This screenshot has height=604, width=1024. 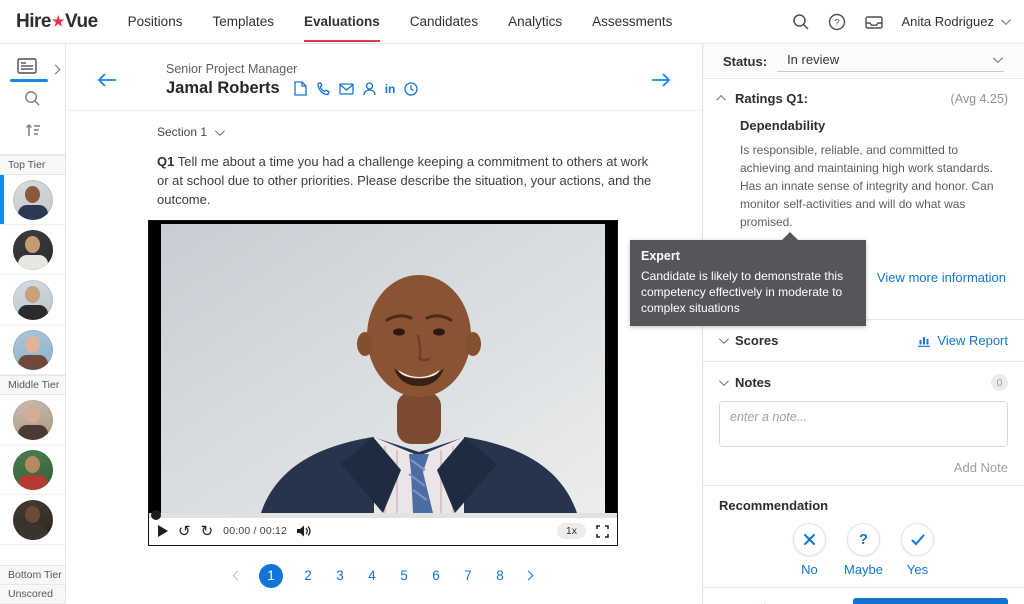 What do you see at coordinates (930, 601) in the screenshot?
I see `done-evaluating-button: Done Evaluating` at bounding box center [930, 601].